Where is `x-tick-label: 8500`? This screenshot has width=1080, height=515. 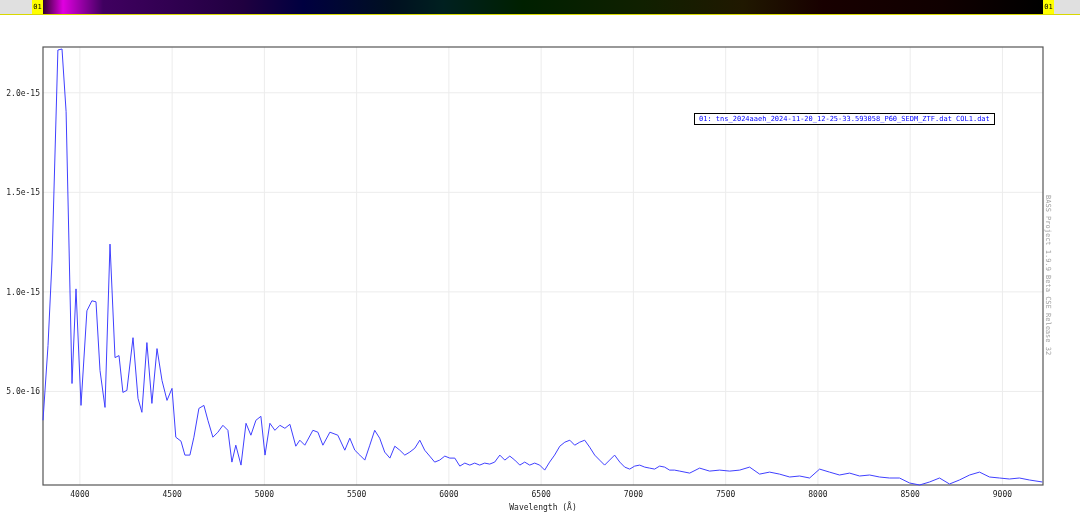 x-tick-label: 8500 is located at coordinates (910, 494).